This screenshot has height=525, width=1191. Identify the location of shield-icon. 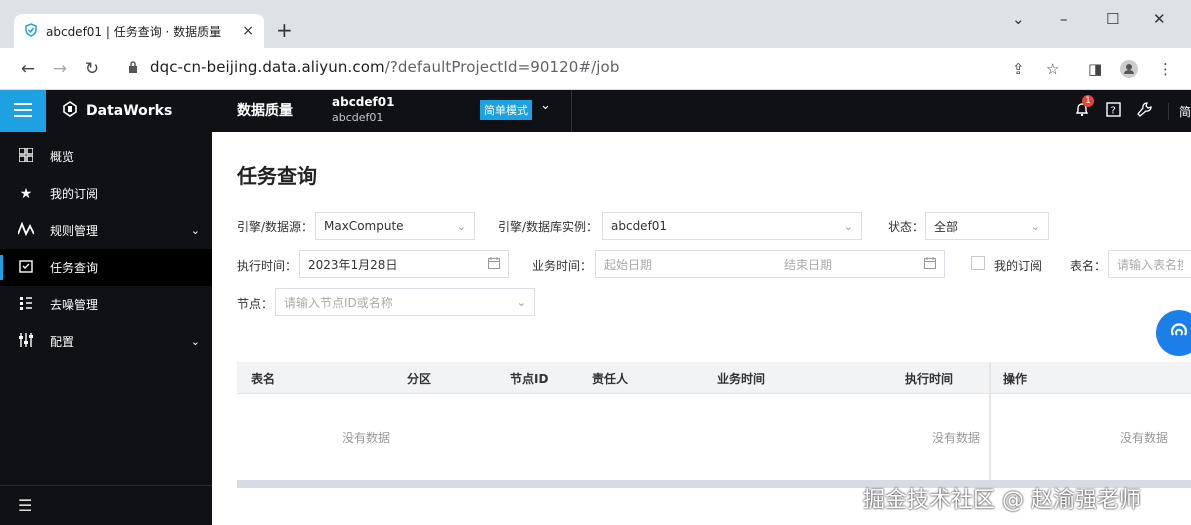
(31, 31).